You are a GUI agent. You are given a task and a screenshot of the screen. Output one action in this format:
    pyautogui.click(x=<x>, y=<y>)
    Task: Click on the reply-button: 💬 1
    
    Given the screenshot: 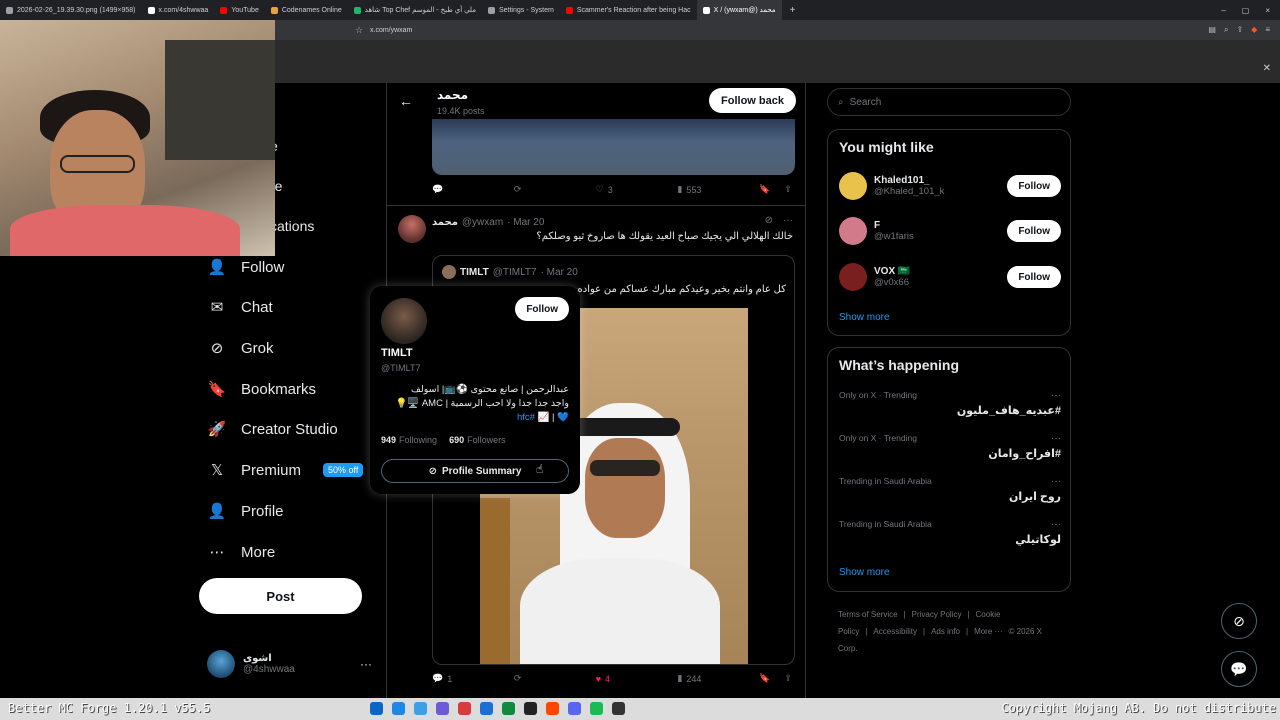 What is the action you would take?
    pyautogui.click(x=473, y=678)
    